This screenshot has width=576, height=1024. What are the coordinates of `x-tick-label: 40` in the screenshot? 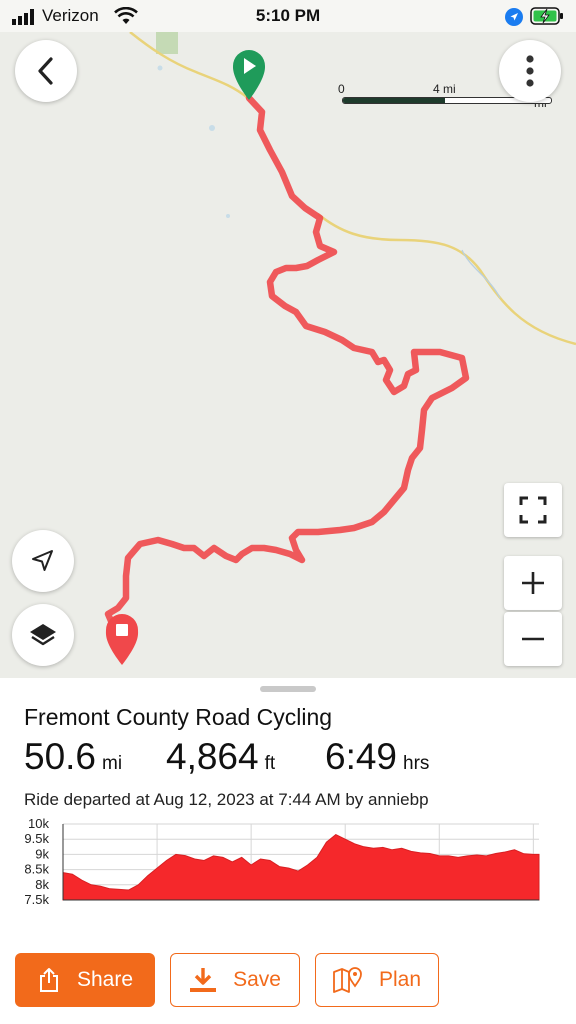 It's located at (439, 911).